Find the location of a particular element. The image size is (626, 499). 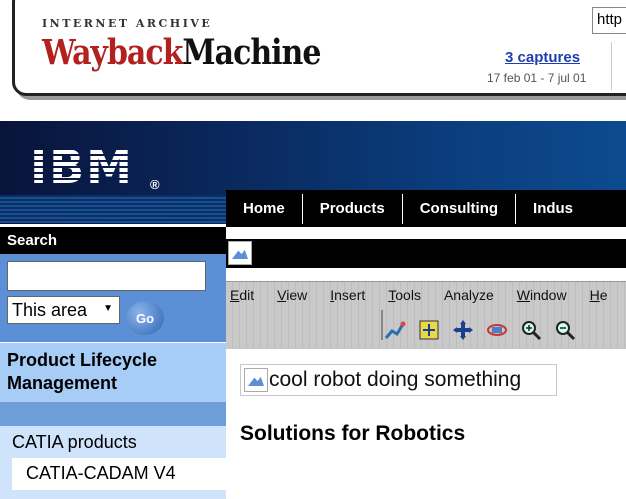

wayback-divider is located at coordinates (611, 66).